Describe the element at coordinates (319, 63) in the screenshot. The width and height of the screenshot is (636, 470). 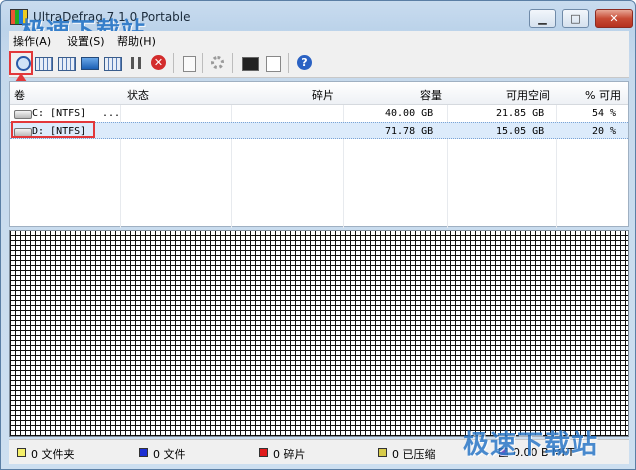
I see `toolbar: ✕ ?` at that location.